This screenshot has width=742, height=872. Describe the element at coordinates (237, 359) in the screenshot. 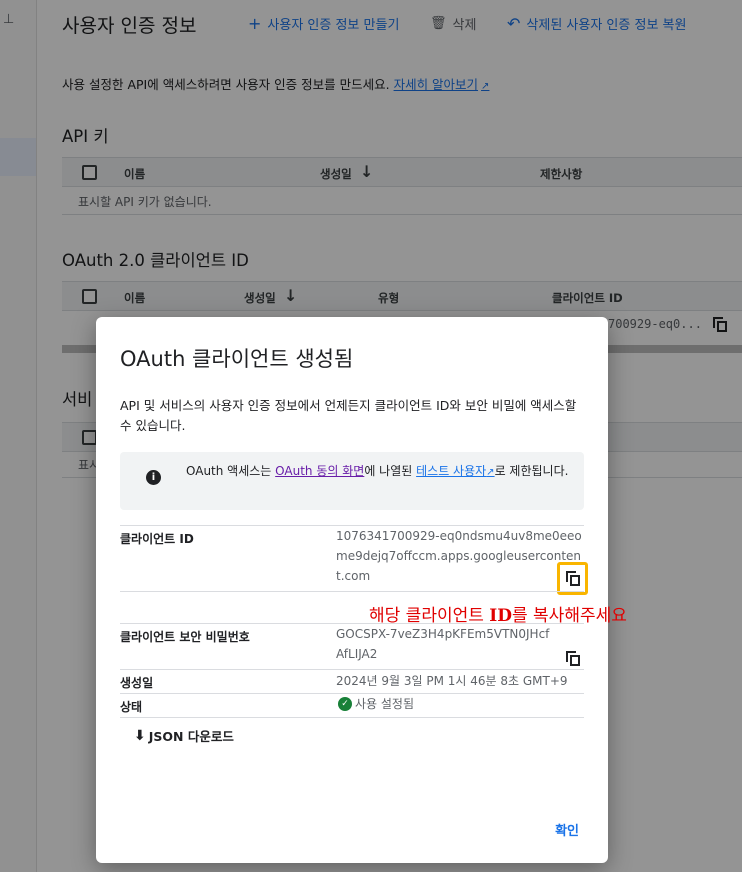

I see `dialog-title: OAuth 클라이언트 생성됨` at that location.